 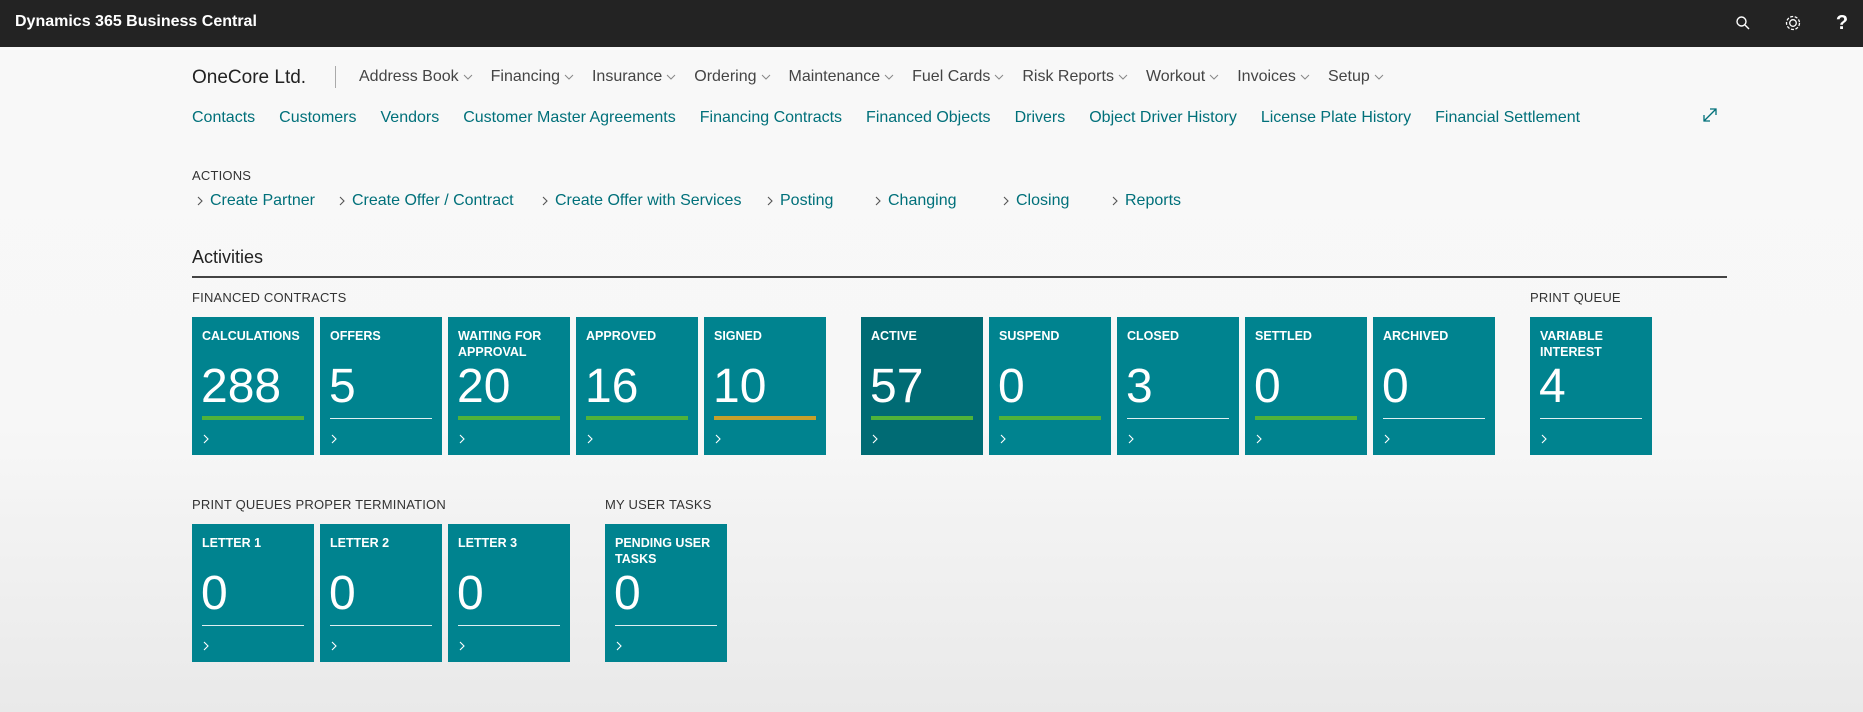 I want to click on tile-label: VARIABLE INTEREST, so click(x=1571, y=344).